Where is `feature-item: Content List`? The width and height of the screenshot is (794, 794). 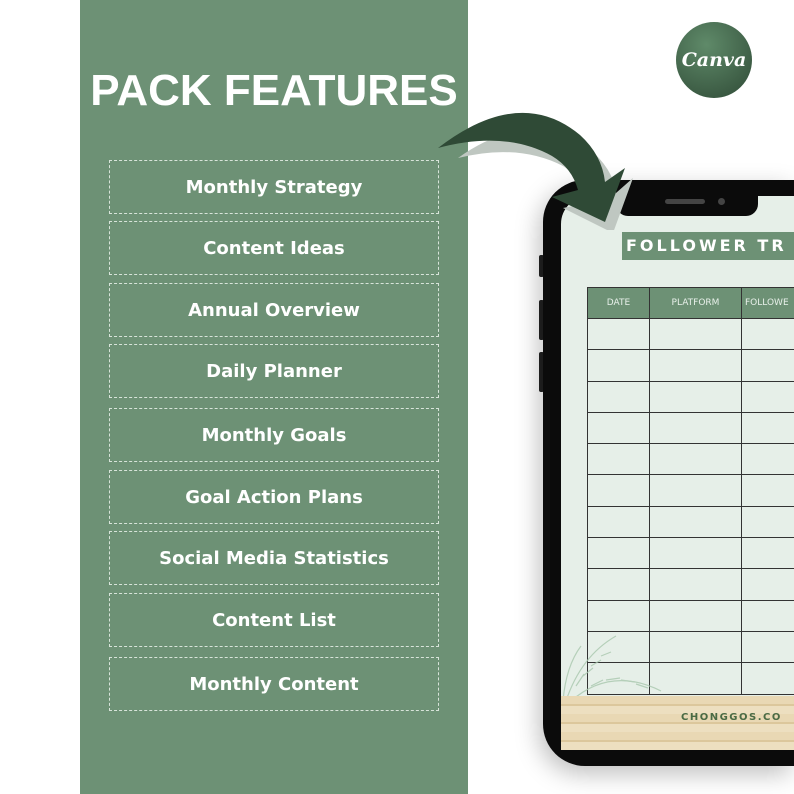 feature-item: Content List is located at coordinates (274, 620).